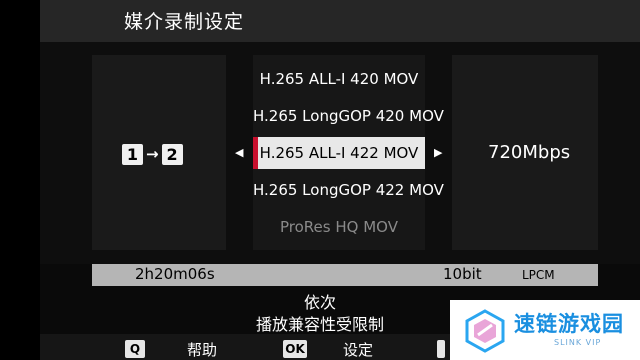  I want to click on bit-depth: 10bit, so click(462, 274).